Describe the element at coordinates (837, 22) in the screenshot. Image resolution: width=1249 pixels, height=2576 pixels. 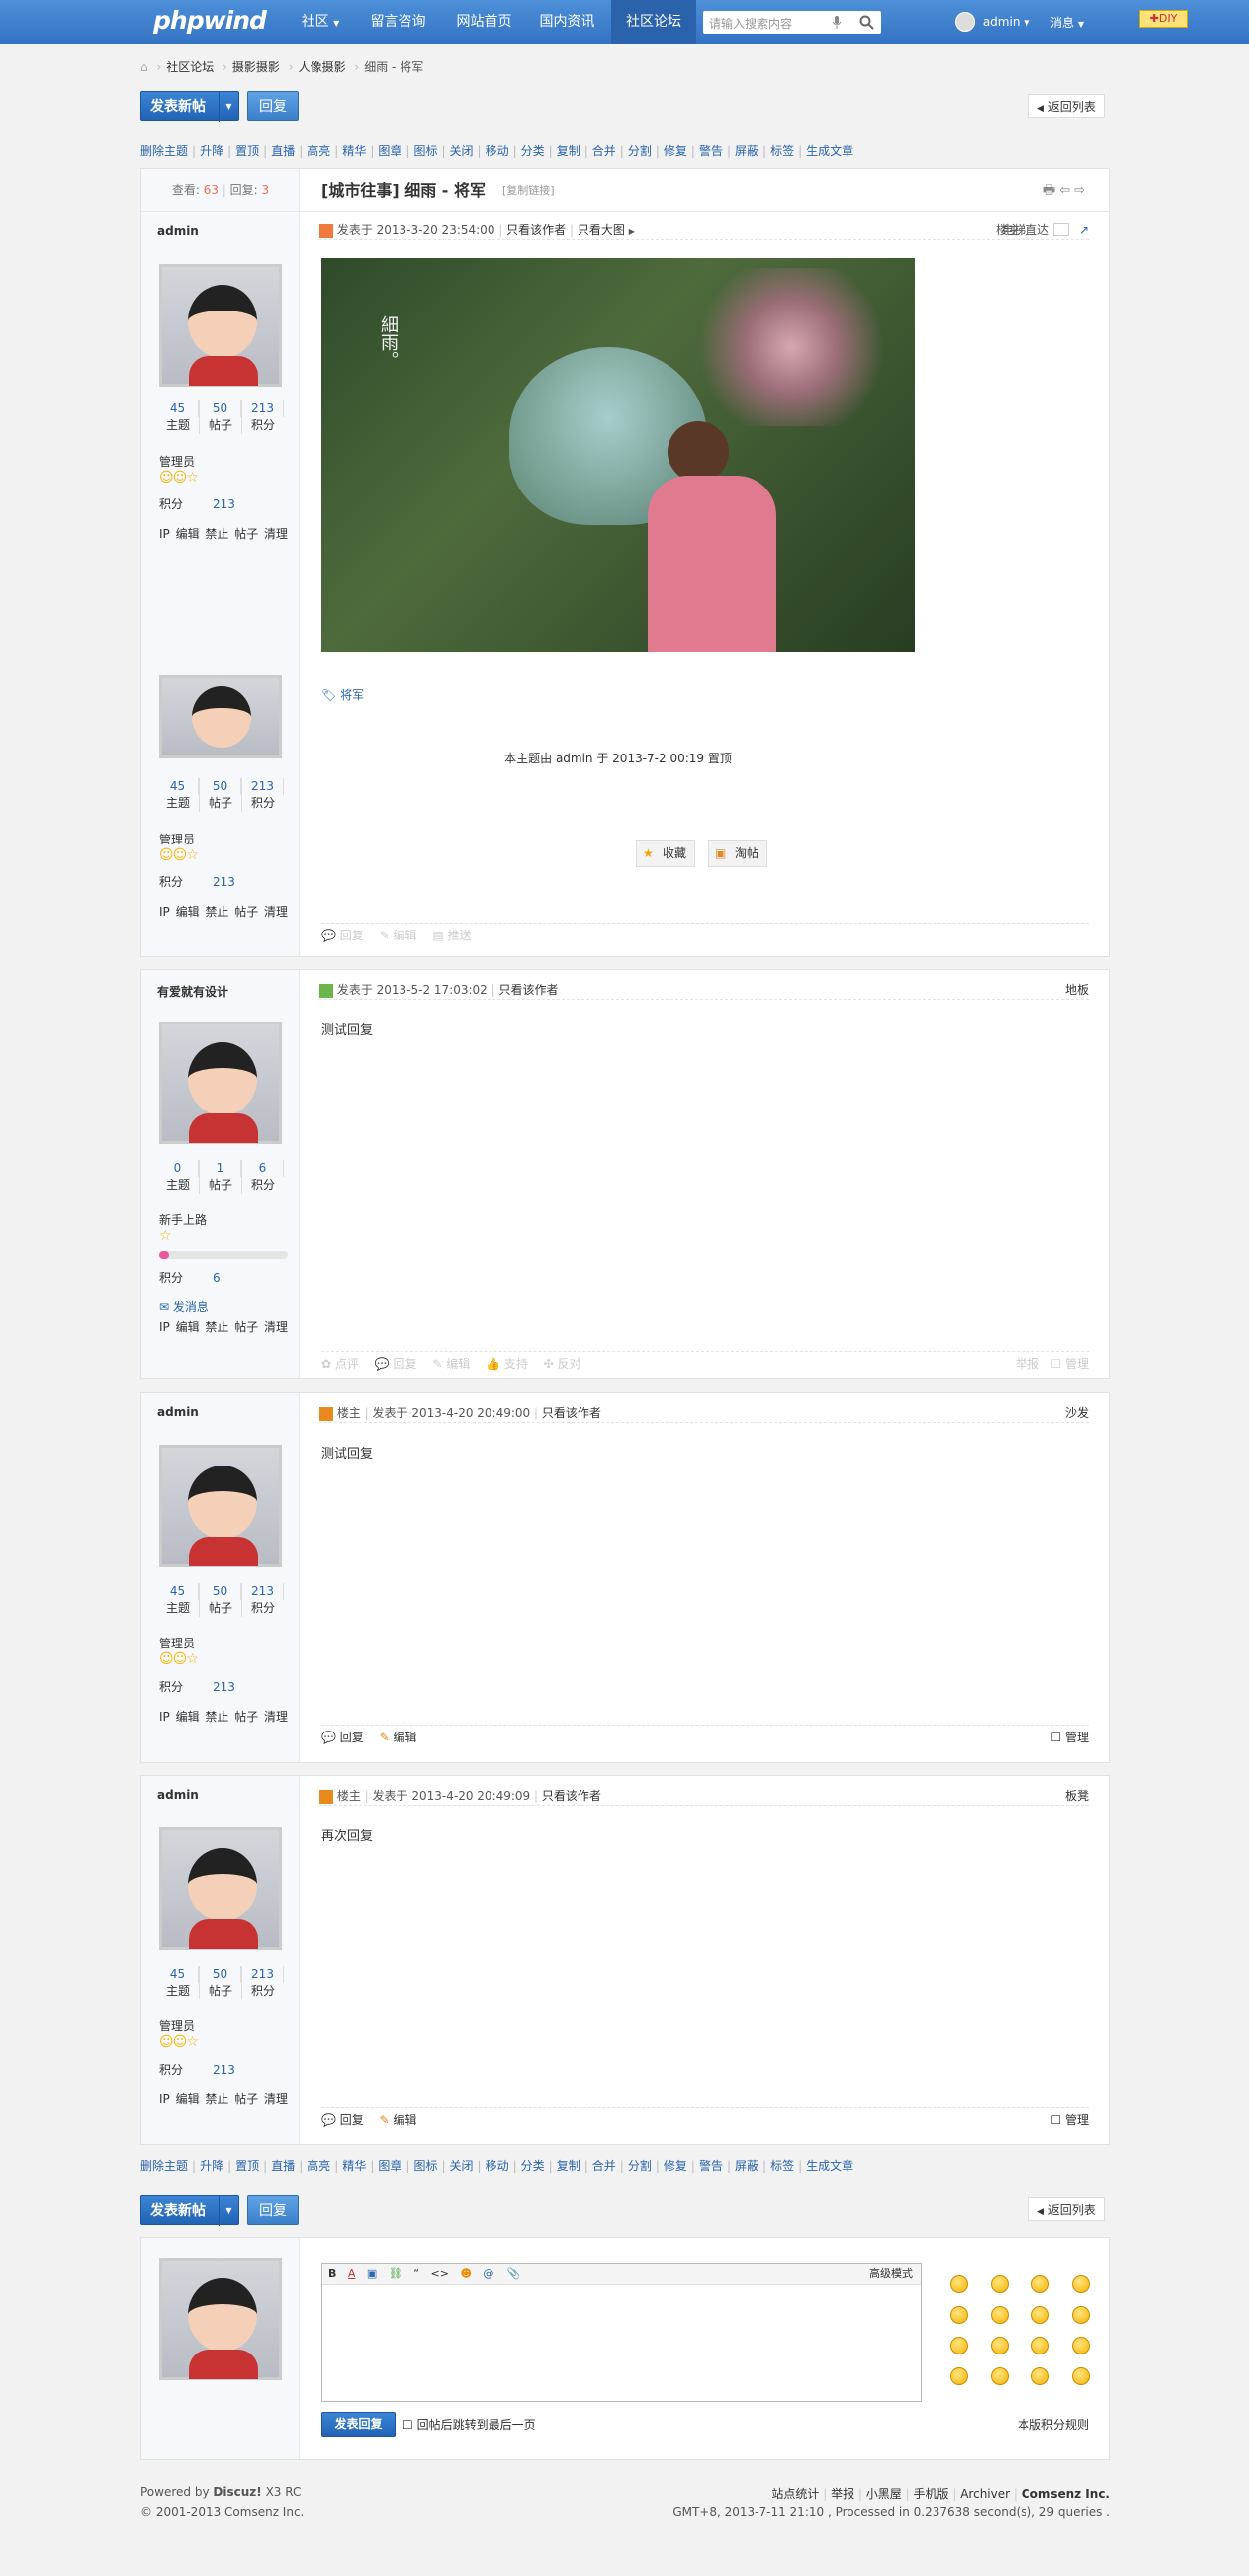
I see `microphone-icon` at that location.